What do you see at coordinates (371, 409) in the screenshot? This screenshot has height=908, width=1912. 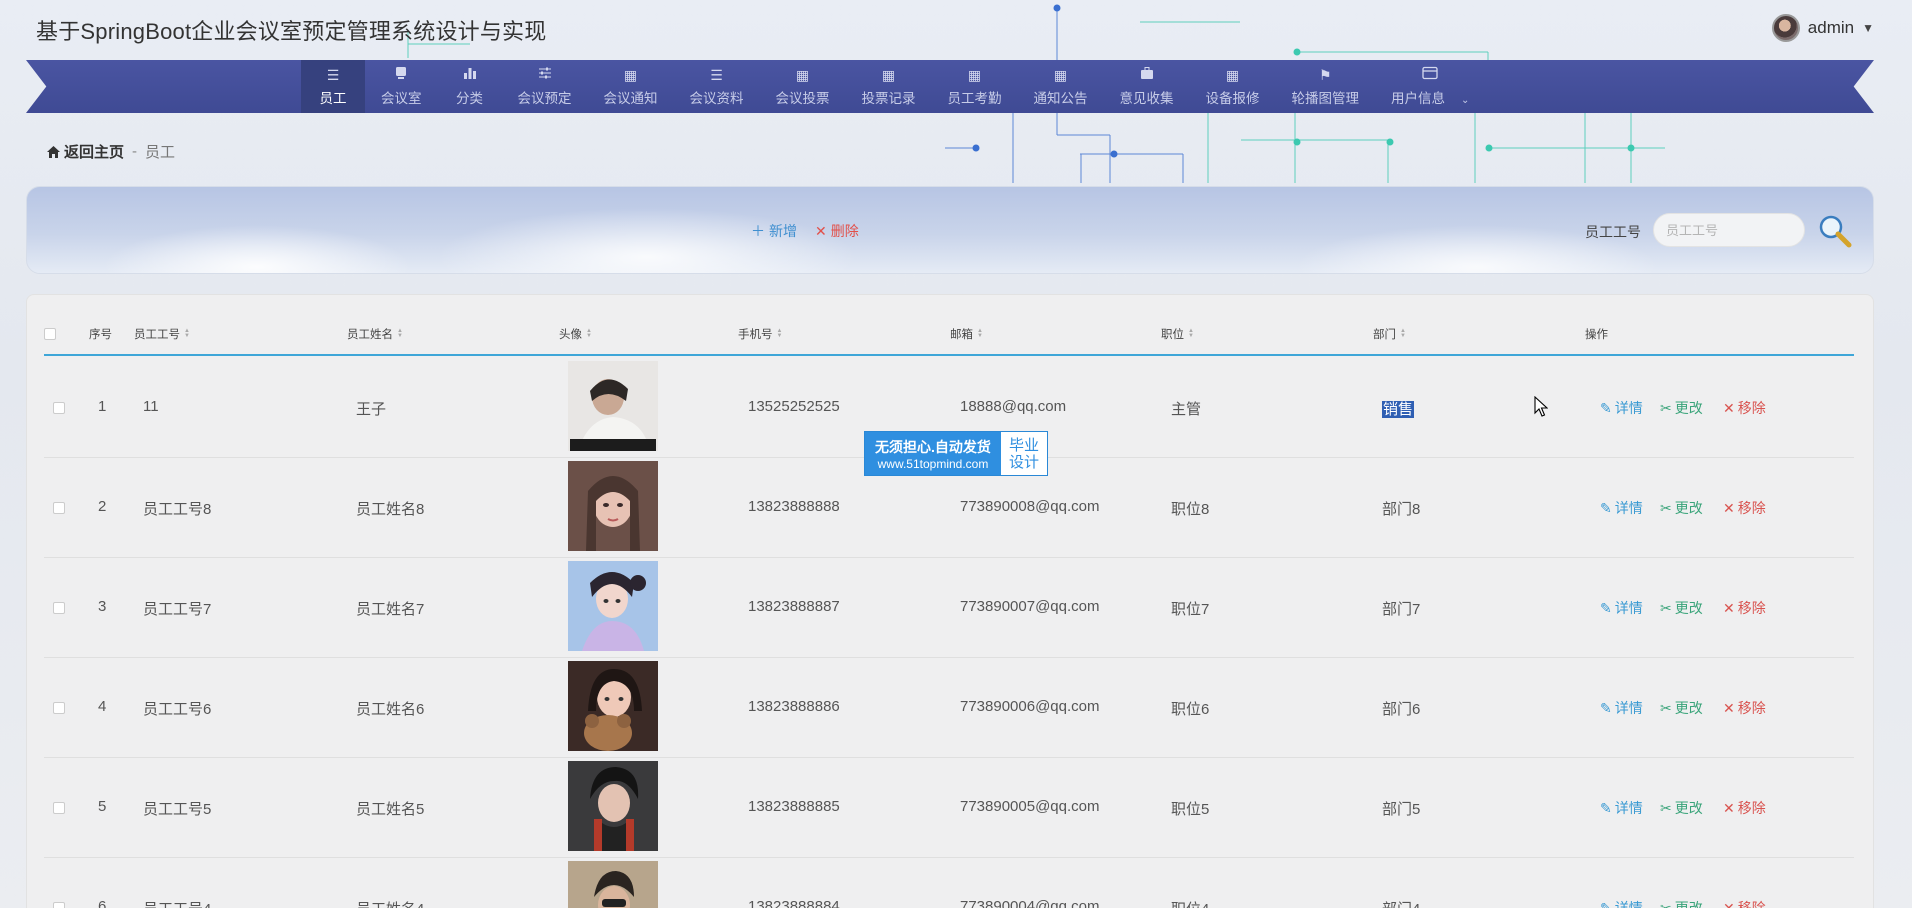 I see `cell-name: 王子` at bounding box center [371, 409].